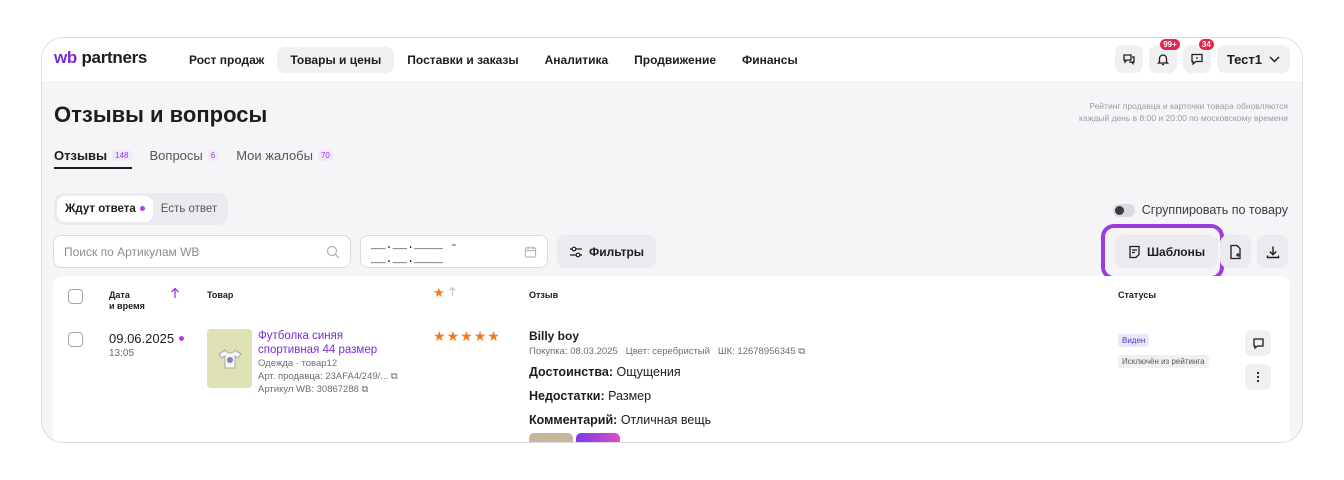 The width and height of the screenshot is (1344, 480). What do you see at coordinates (648, 372) in the screenshot?
I see `pros-text: Ощущения` at bounding box center [648, 372].